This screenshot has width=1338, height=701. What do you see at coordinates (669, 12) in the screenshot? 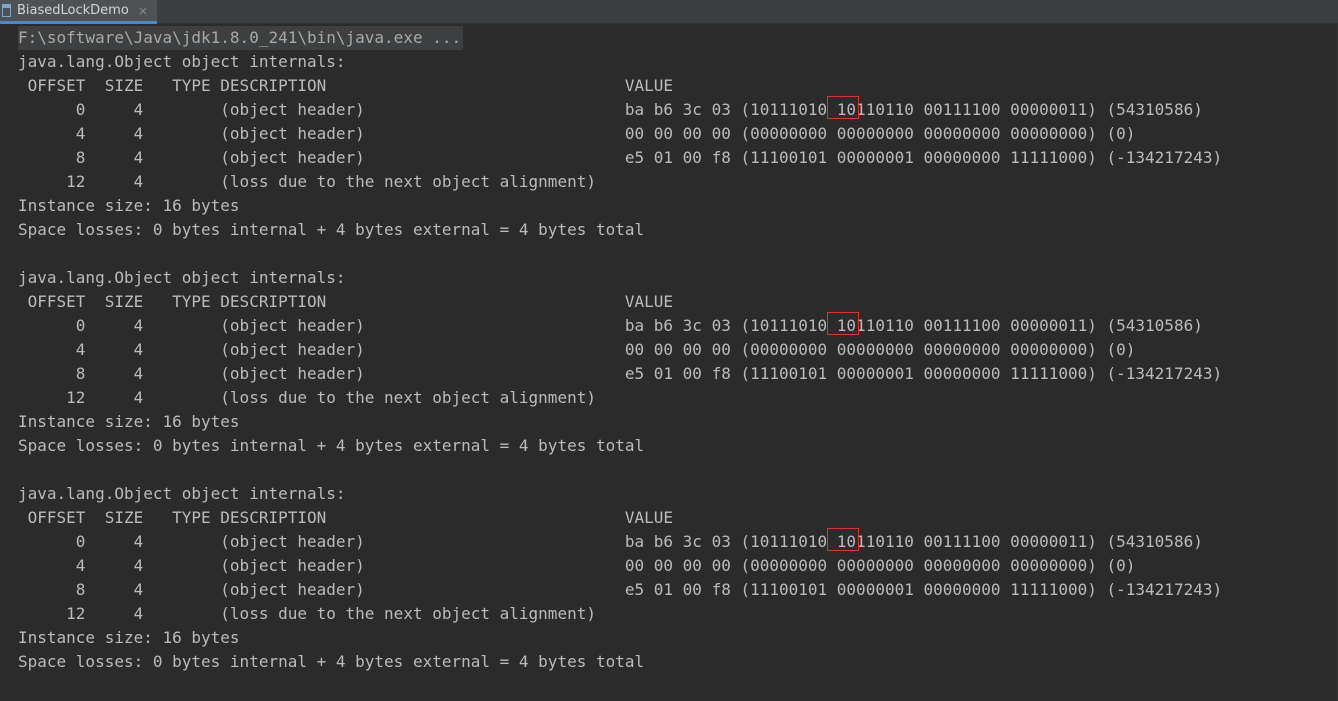
I see `editor-tab-bar: BiasedLockDemo ×` at bounding box center [669, 12].